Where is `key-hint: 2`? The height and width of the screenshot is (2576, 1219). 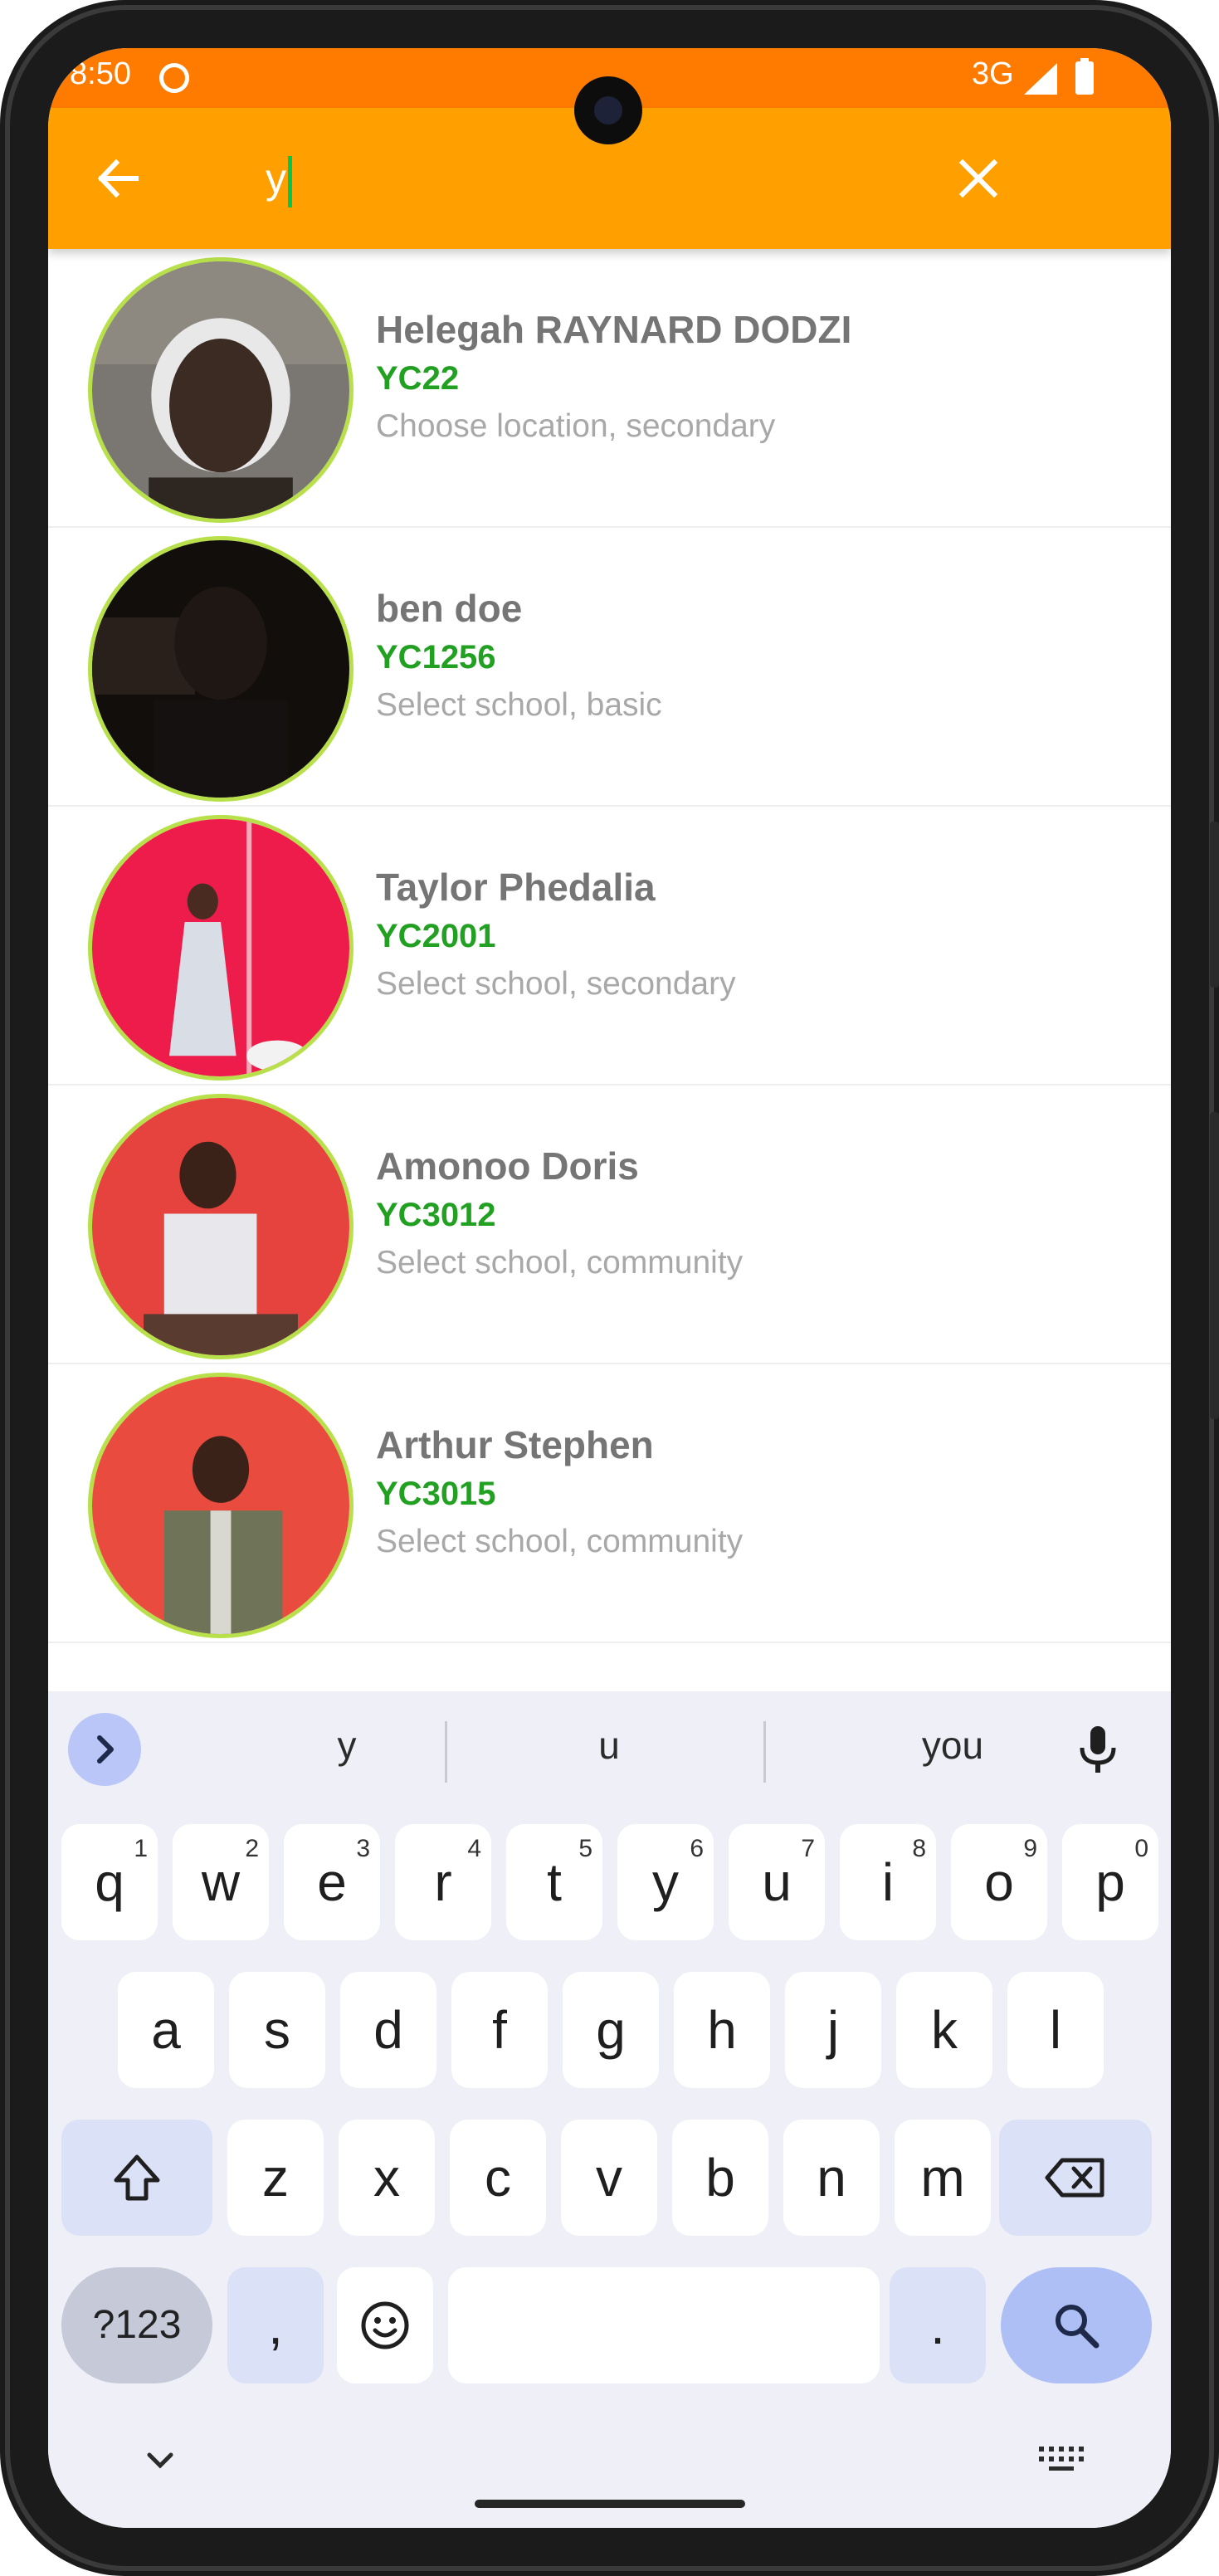 key-hint: 2 is located at coordinates (252, 1849).